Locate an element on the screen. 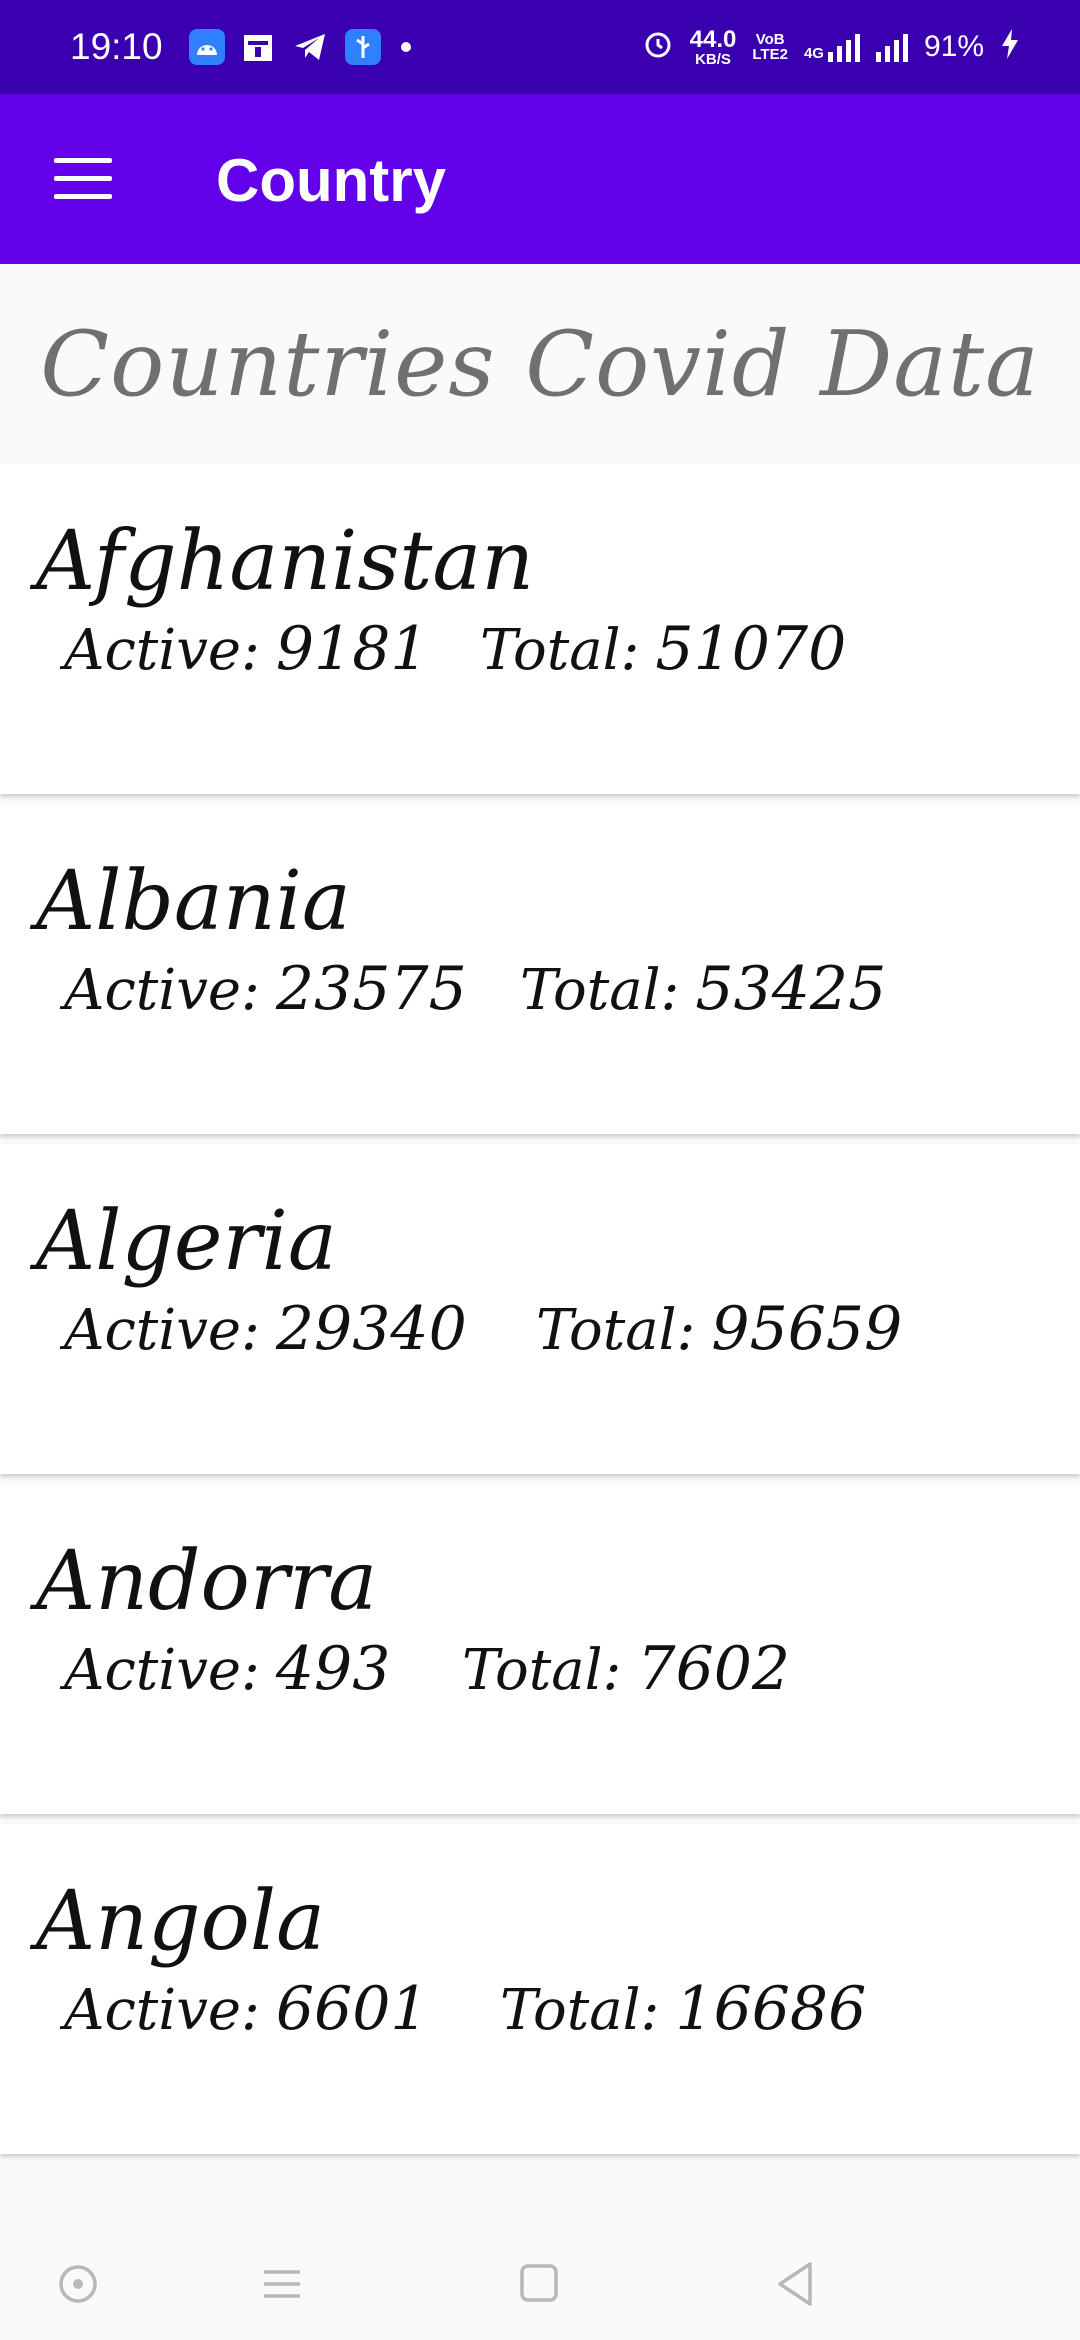 This screenshot has height=2340, width=1080. status-bar: 19:10 44.0 KB/S VoB LTE2 4G 91% is located at coordinates (540, 47).